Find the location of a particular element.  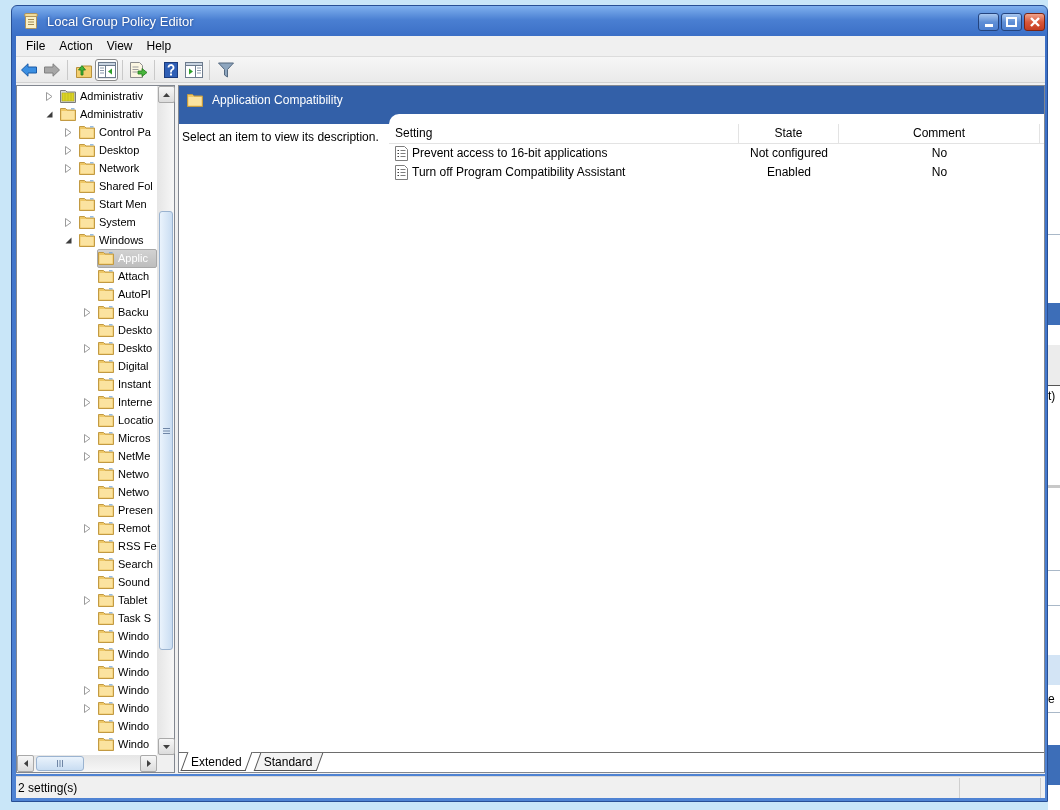

menu-item: Help is located at coordinates (159, 46).